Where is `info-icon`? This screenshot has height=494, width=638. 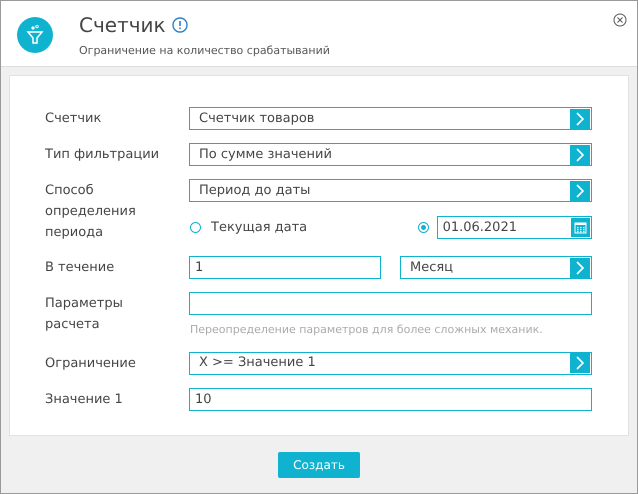
info-icon is located at coordinates (180, 25).